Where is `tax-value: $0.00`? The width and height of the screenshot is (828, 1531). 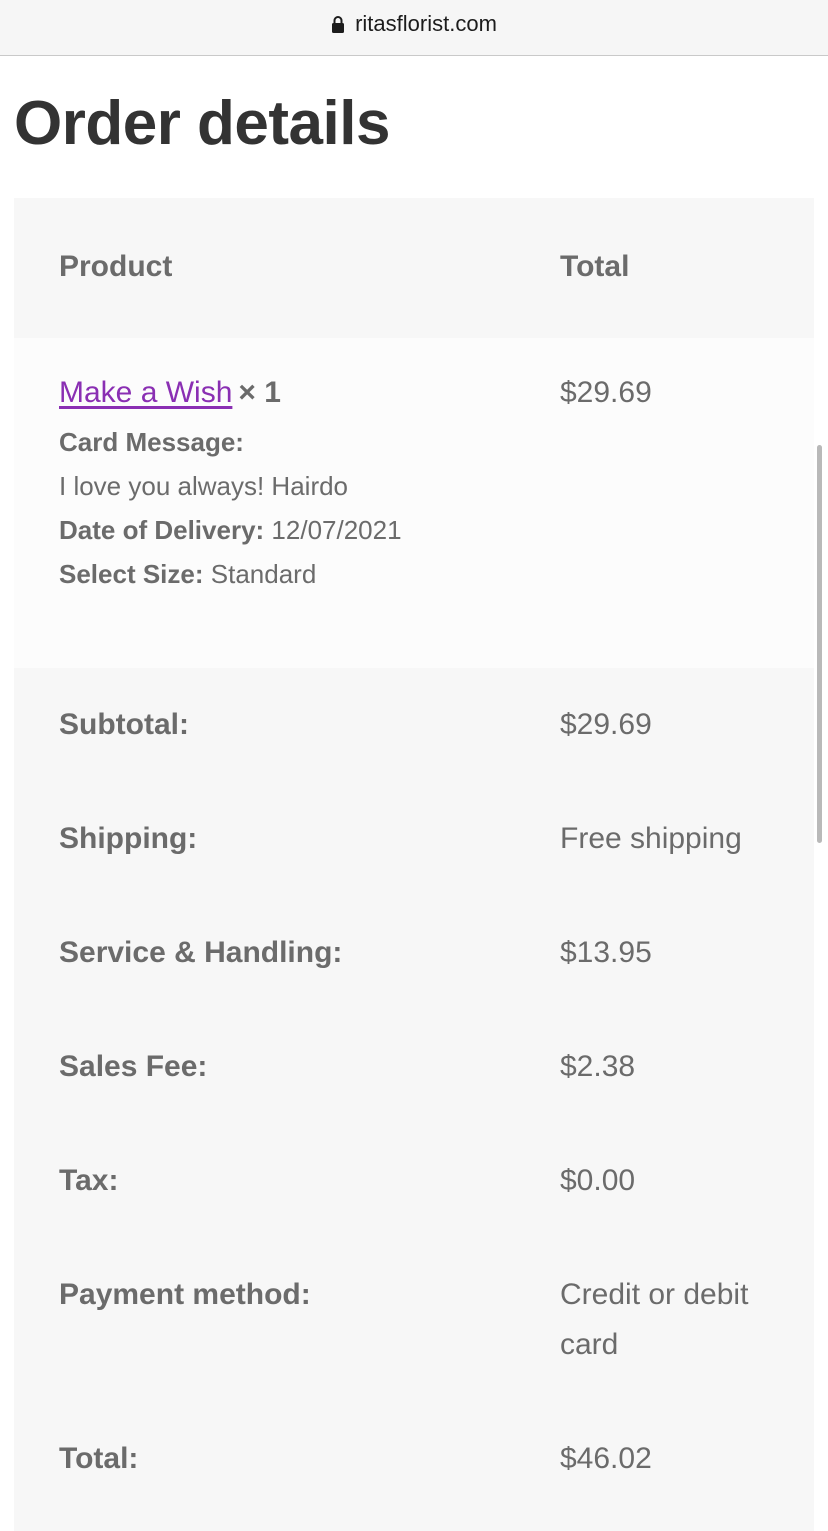
tax-value: $0.00 is located at coordinates (598, 1180).